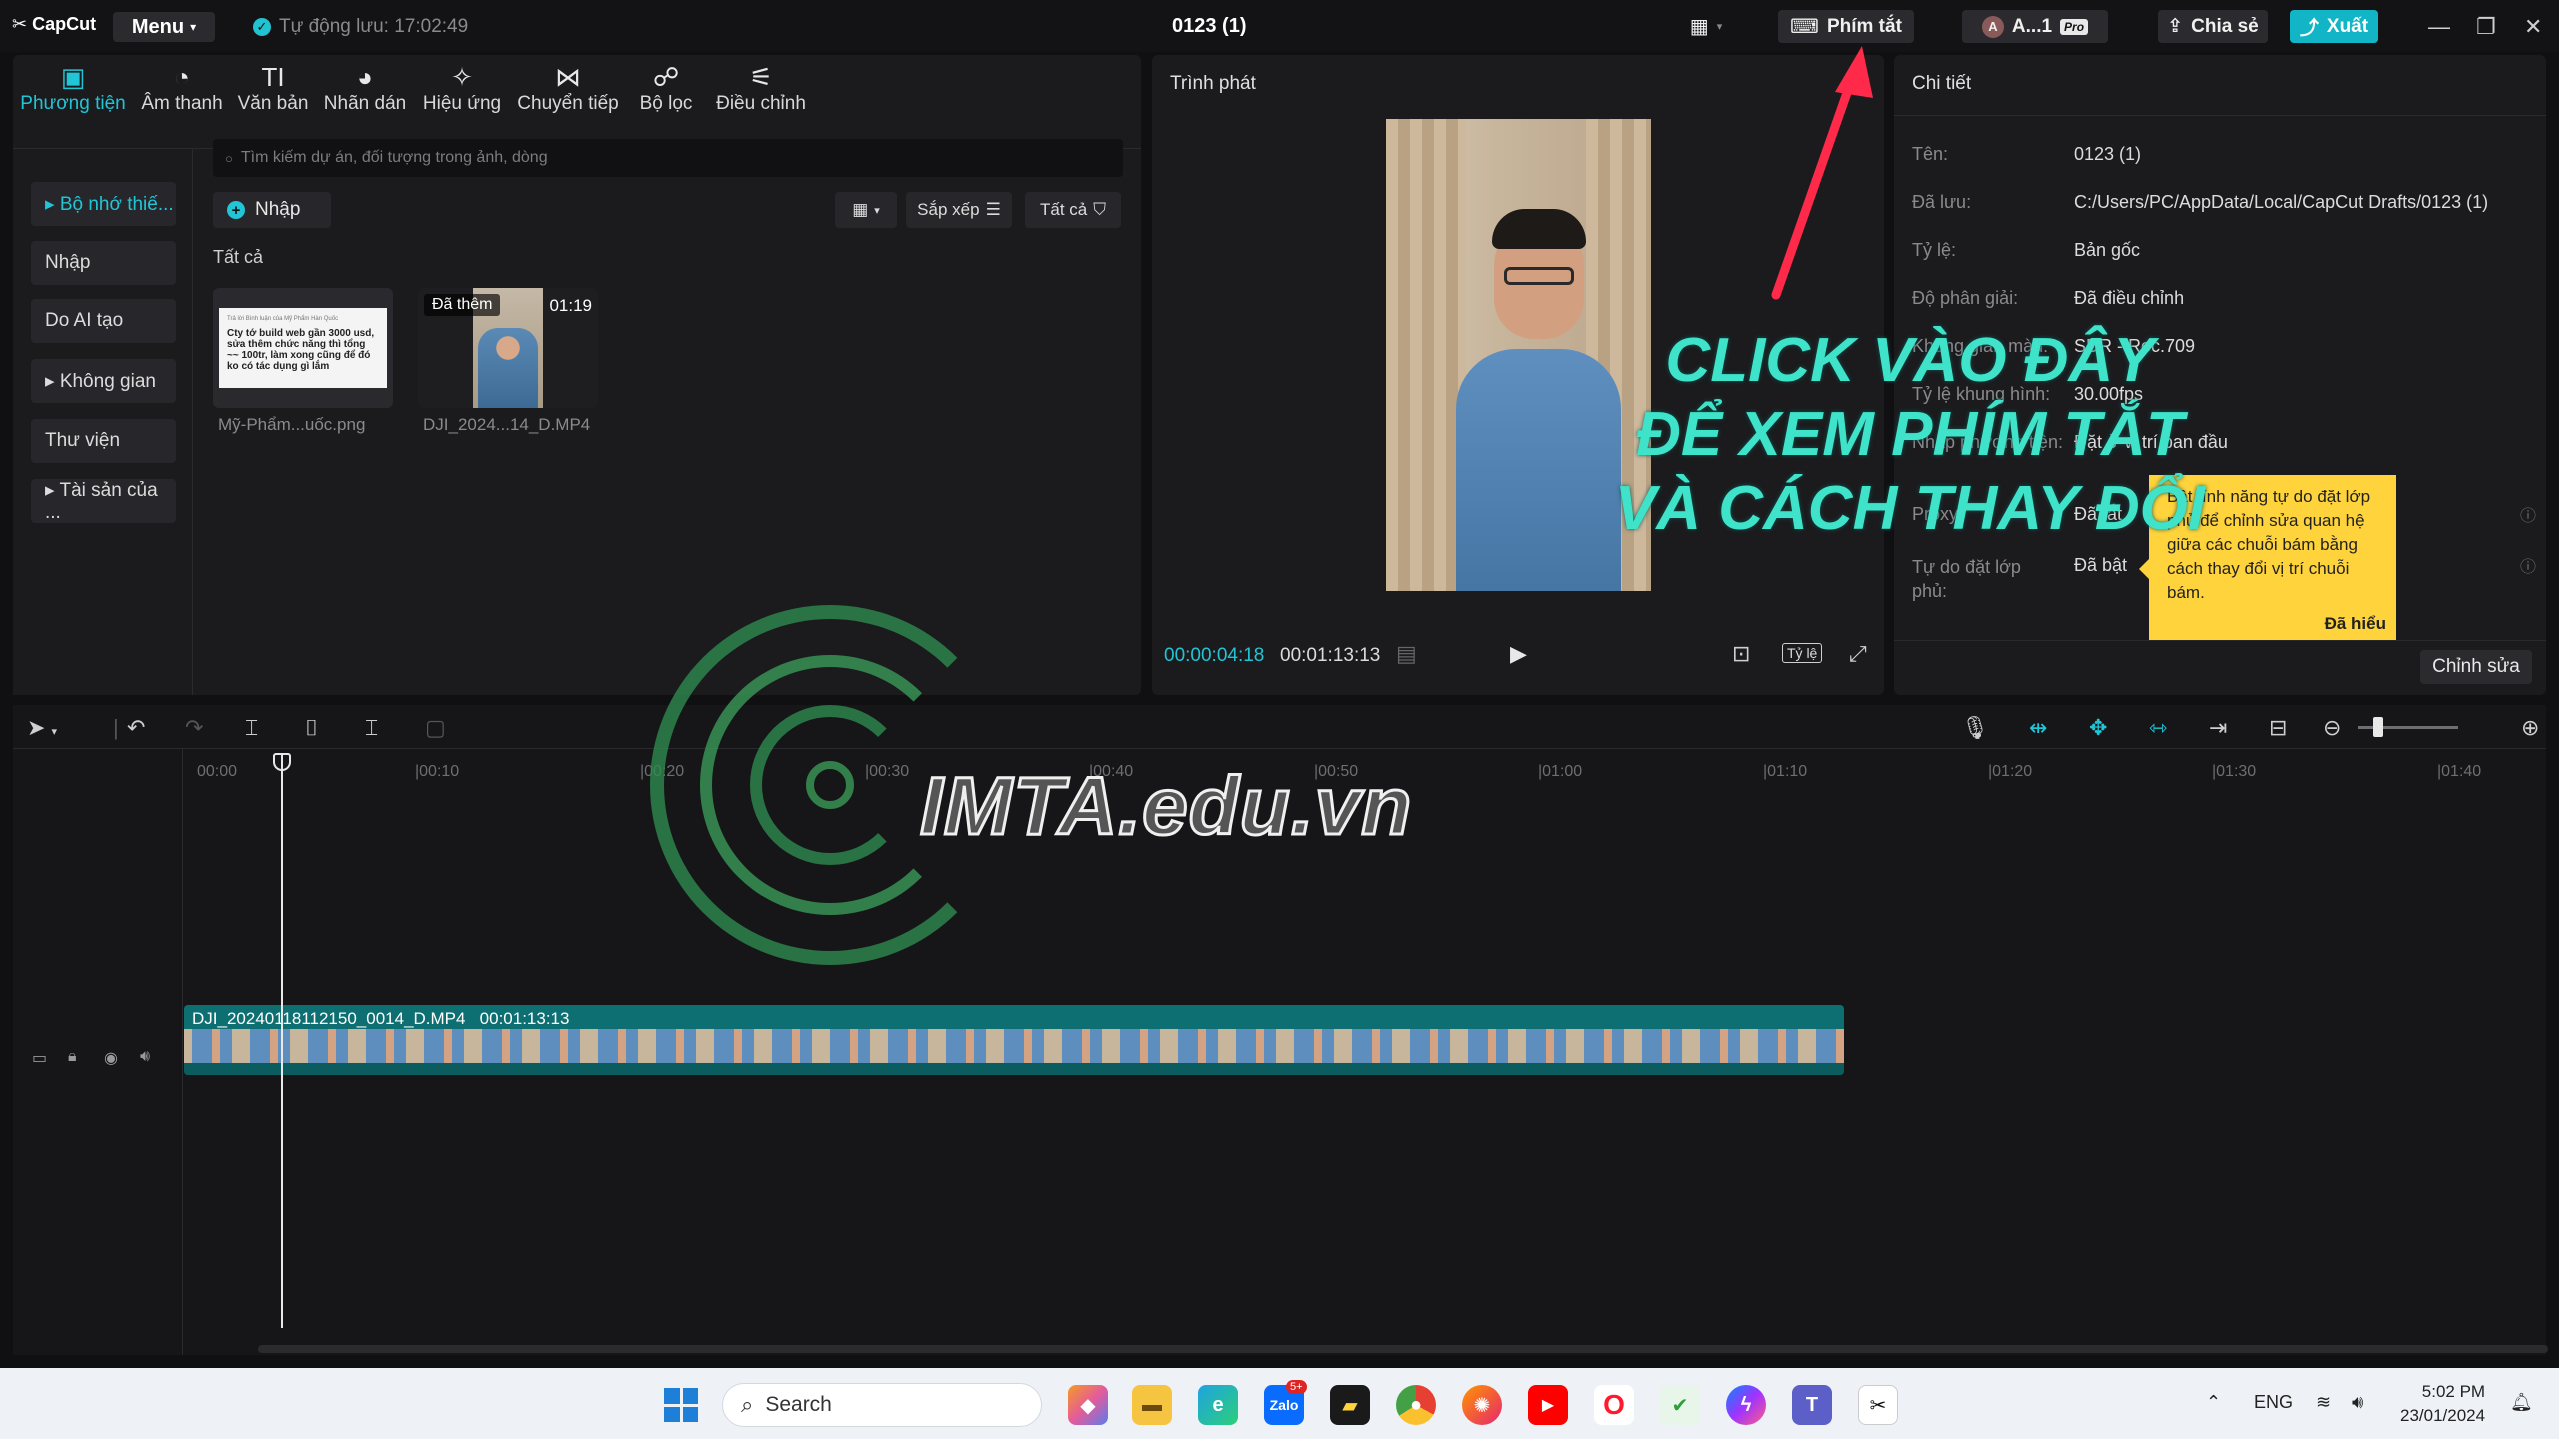 Image resolution: width=2559 pixels, height=1439 pixels. Describe the element at coordinates (311, 728) in the screenshot. I see `trim-left-icon: ⌷` at that location.